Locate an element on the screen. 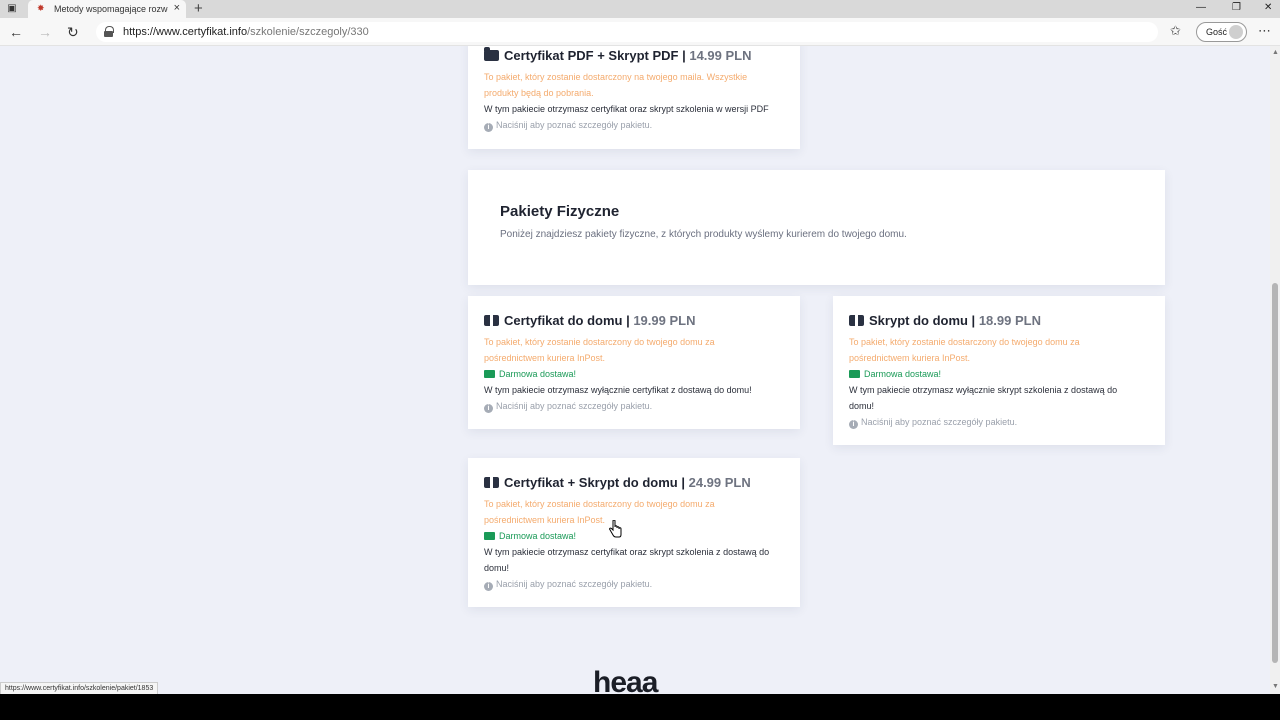 The width and height of the screenshot is (1280, 720). browser-tab: ✸ Metody wspomagające rozwój r... × is located at coordinates (107, 9).